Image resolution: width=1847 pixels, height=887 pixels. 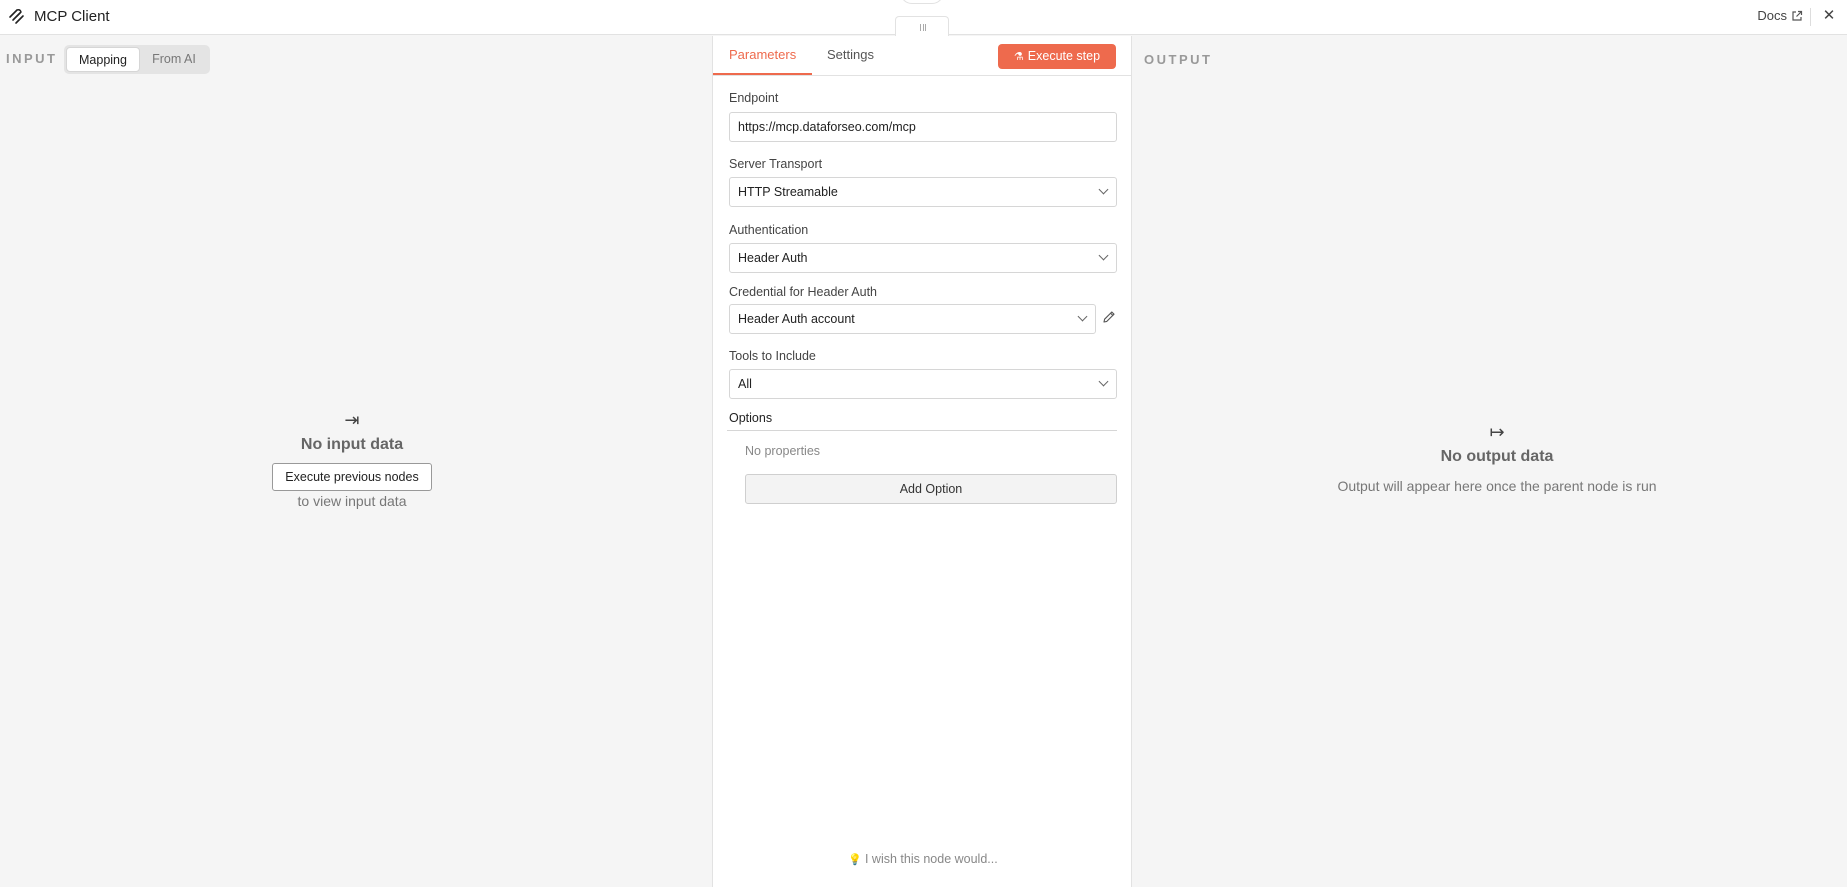 I want to click on grip-icon, so click(x=923, y=27).